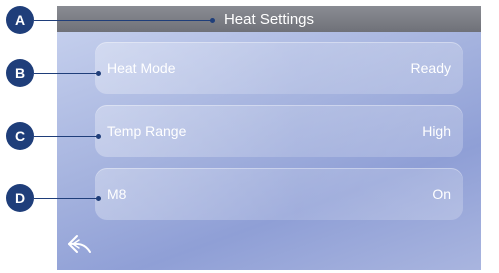 The width and height of the screenshot is (499, 273). I want to click on setting-label: Temp Range, so click(147, 131).